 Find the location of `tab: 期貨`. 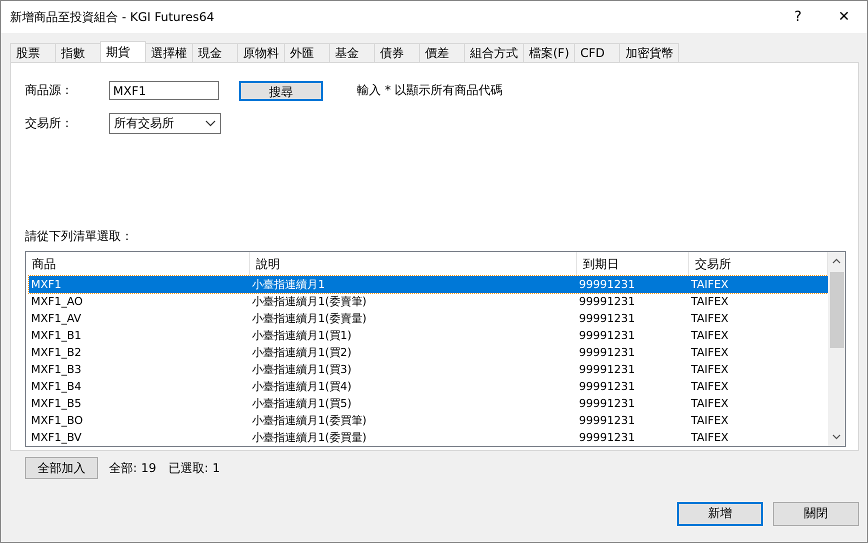

tab: 期貨 is located at coordinates (123, 51).